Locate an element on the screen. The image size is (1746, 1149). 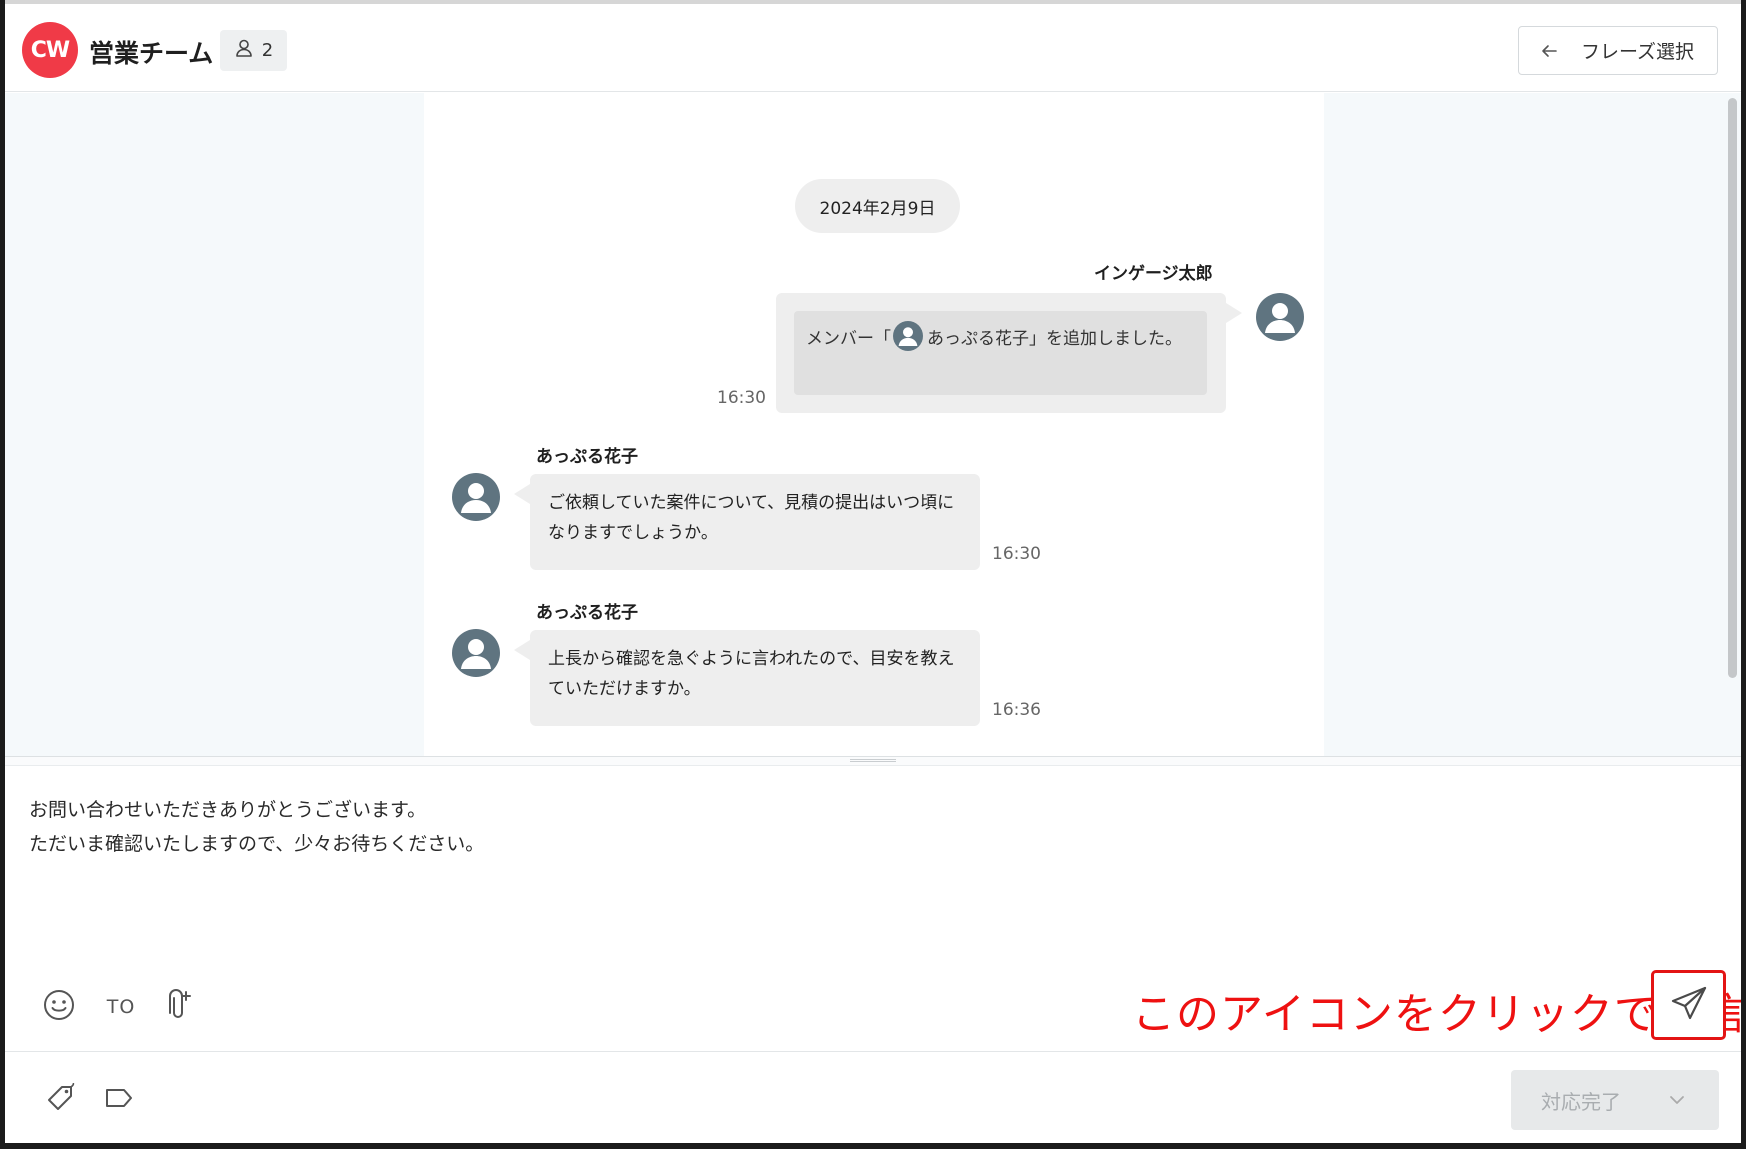
room-header: CW 営業チーム 2 フレーズ選択 is located at coordinates (873, 50).